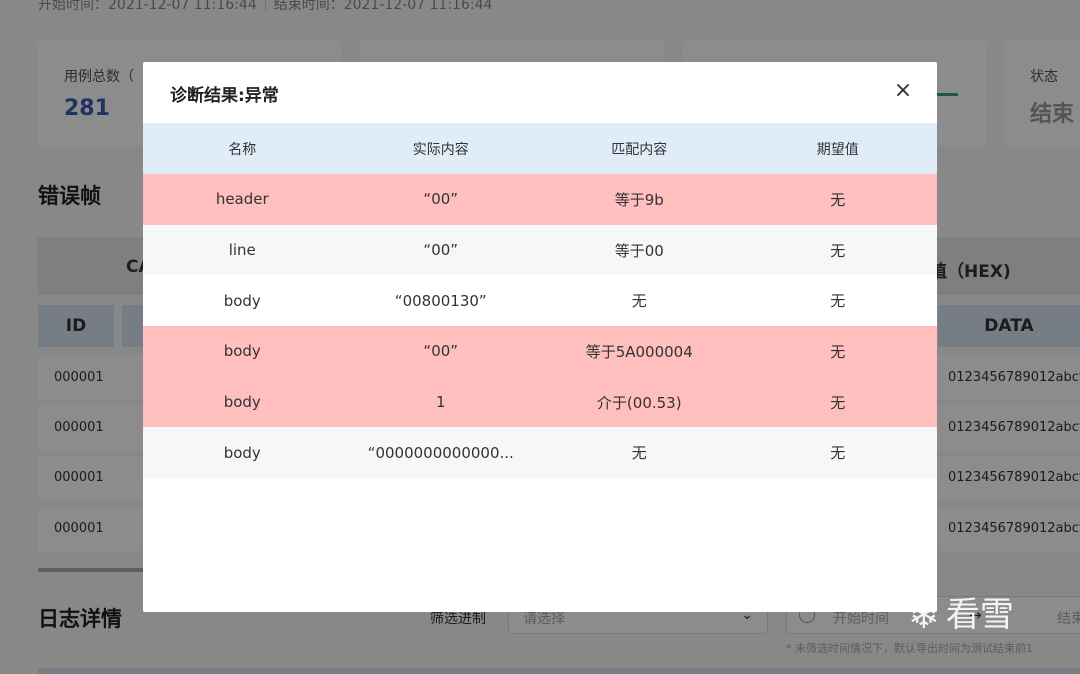 The width and height of the screenshot is (1080, 674). I want to click on close-button: ×, so click(903, 92).